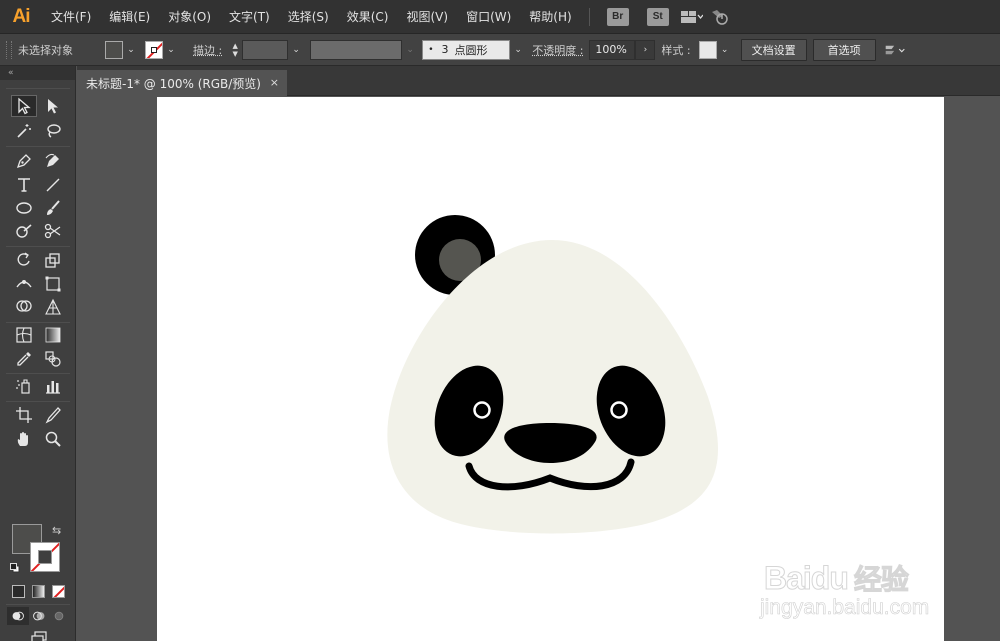  What do you see at coordinates (24, 231) in the screenshot?
I see `shaper-tool-icon` at bounding box center [24, 231].